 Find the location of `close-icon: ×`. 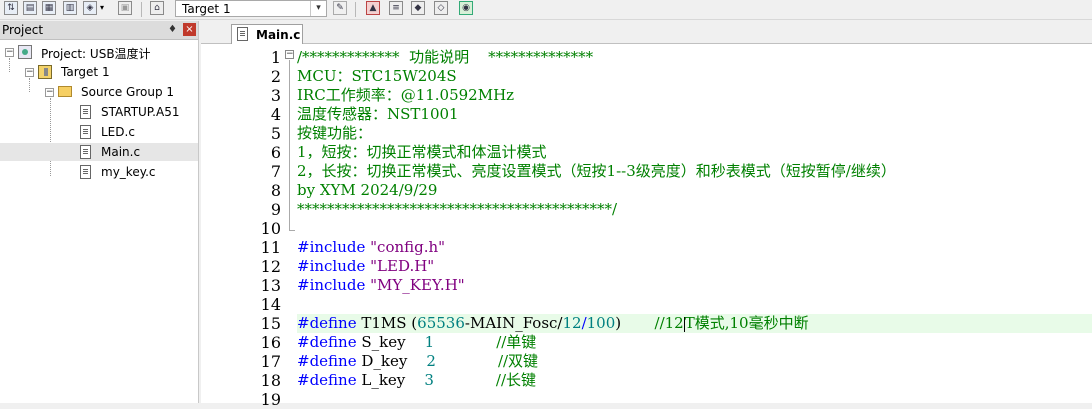

close-icon: × is located at coordinates (189, 29).